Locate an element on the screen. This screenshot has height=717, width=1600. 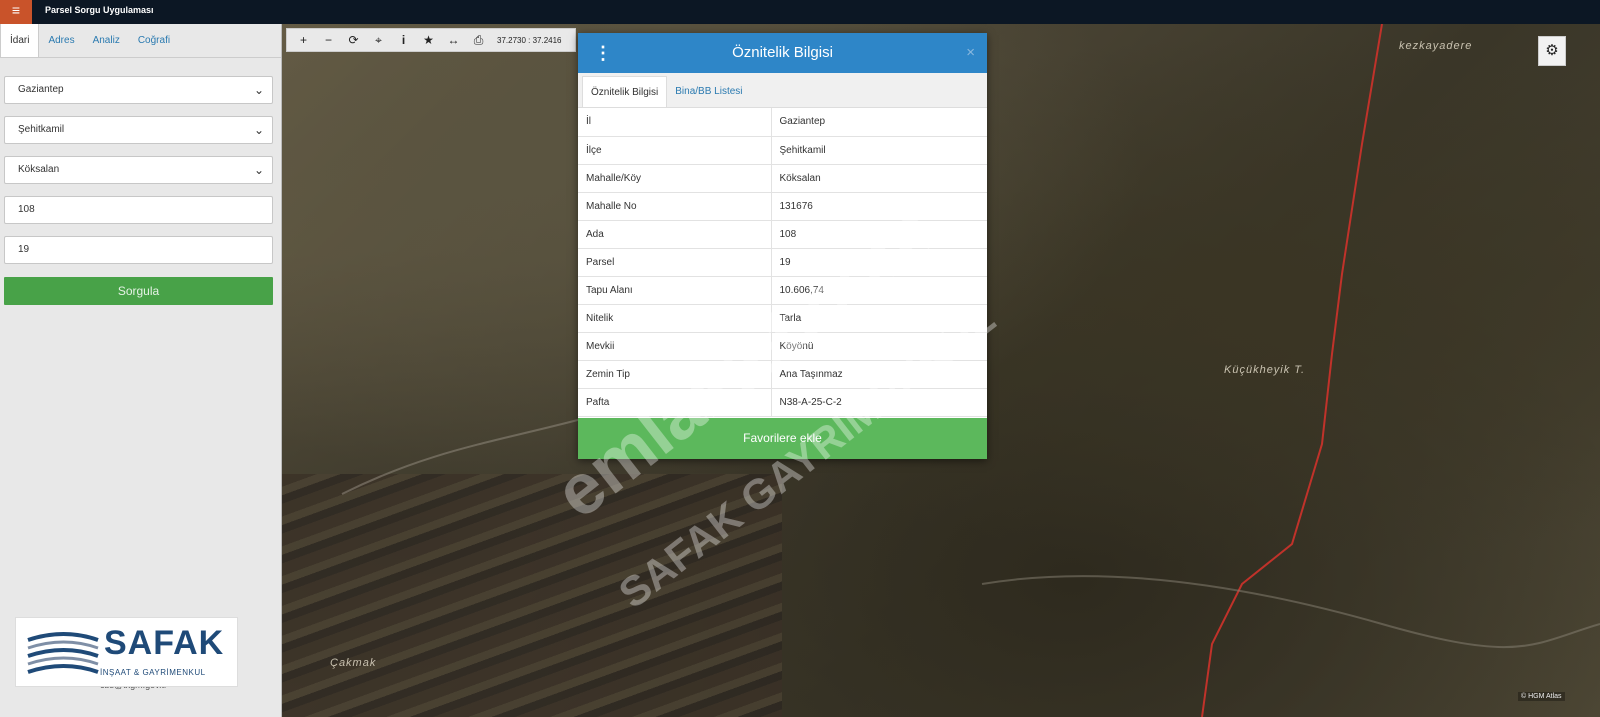
attribute-value: Şehitkamil is located at coordinates (879, 150).